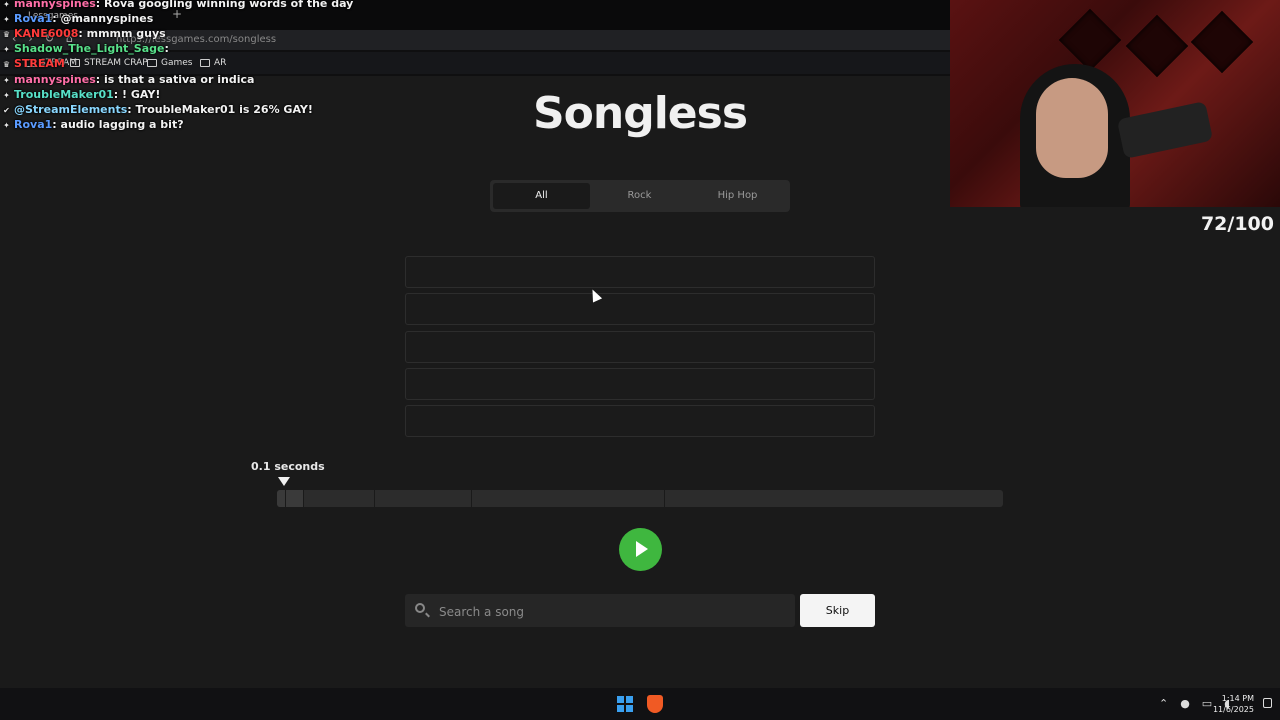 The image size is (1280, 720). I want to click on chat-message: ✦ Shadow_The_Light_Sage:, so click(86, 48).